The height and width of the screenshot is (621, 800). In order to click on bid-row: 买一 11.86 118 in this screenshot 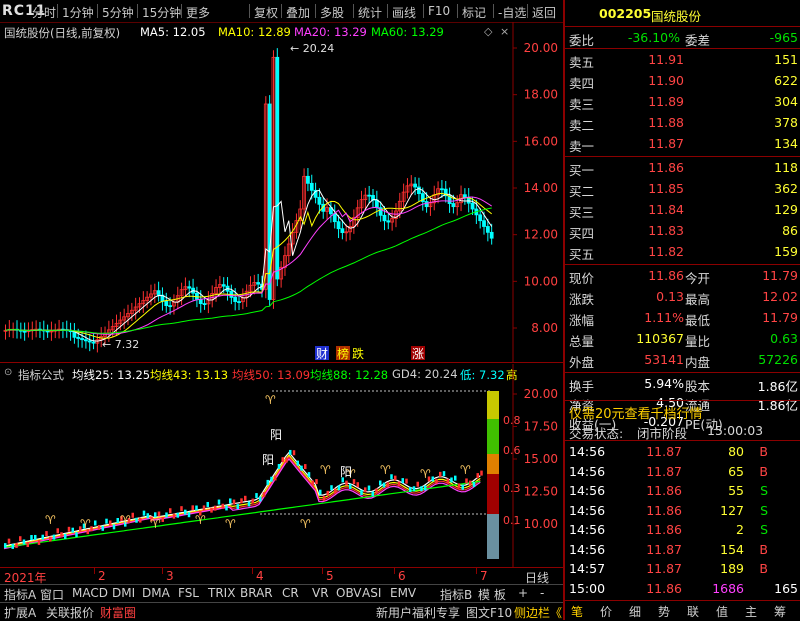, I will do `click(682, 168)`.